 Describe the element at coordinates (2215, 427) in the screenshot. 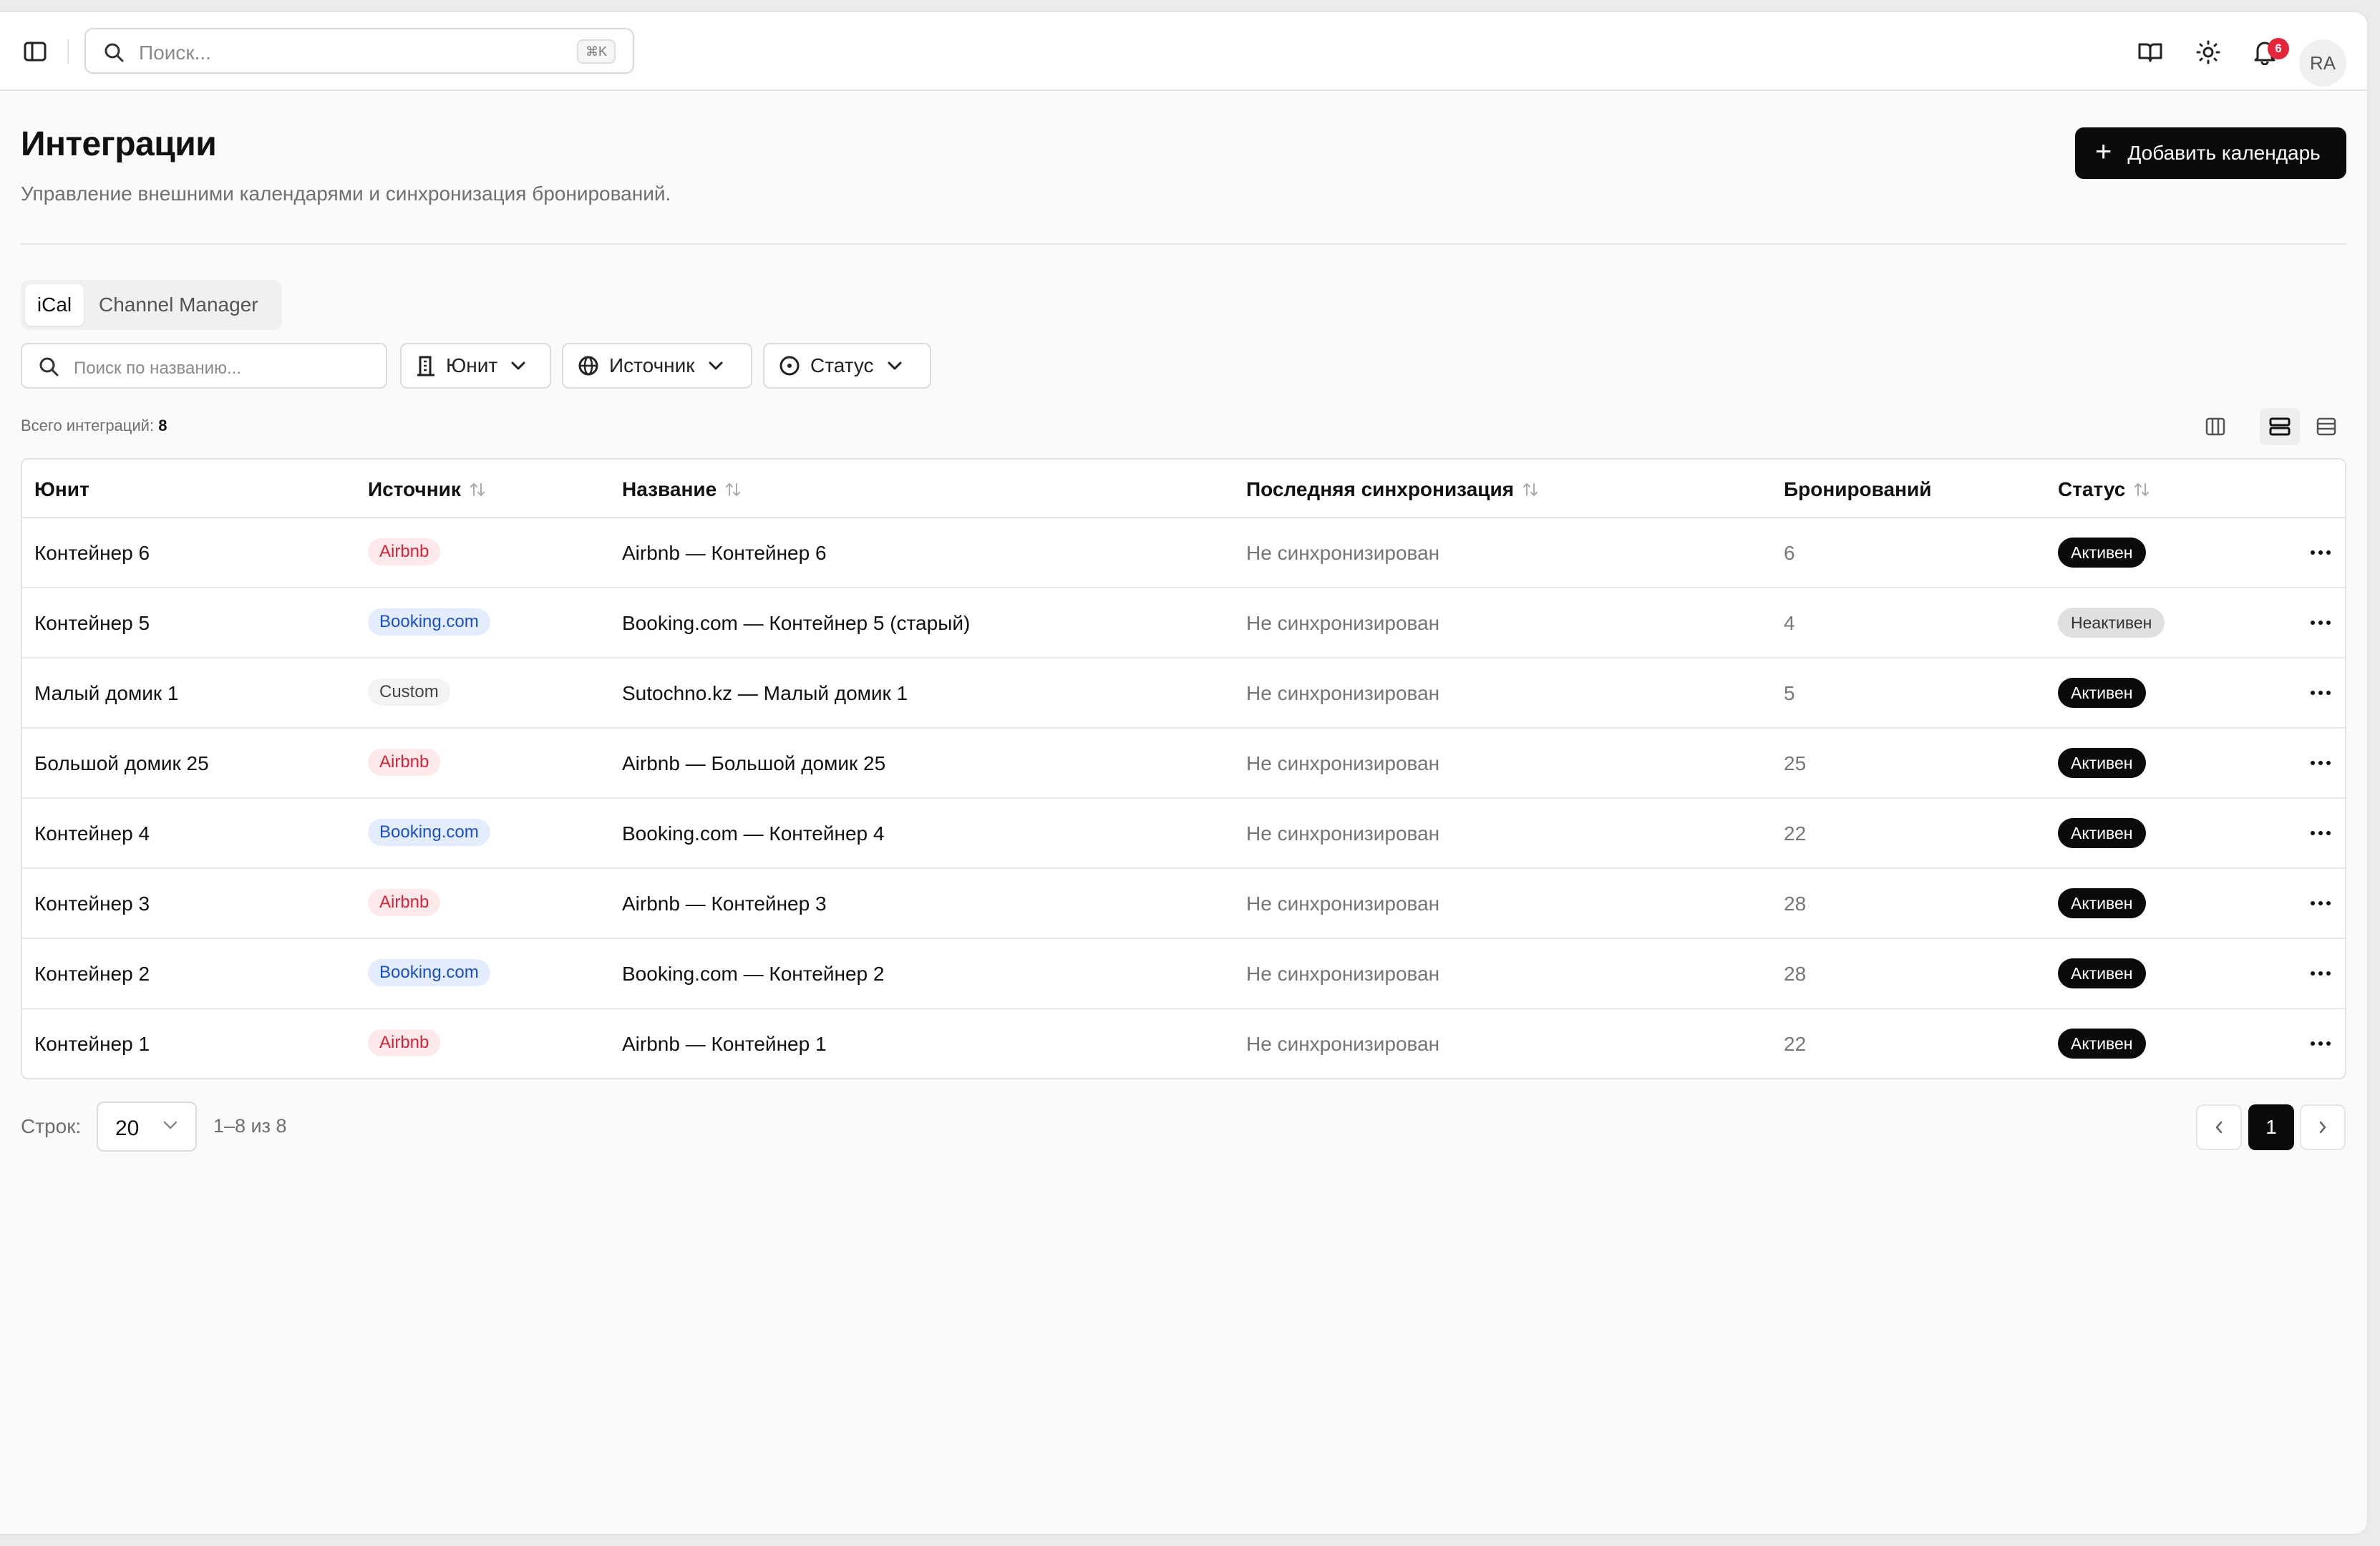

I see `columns-view-icon` at that location.